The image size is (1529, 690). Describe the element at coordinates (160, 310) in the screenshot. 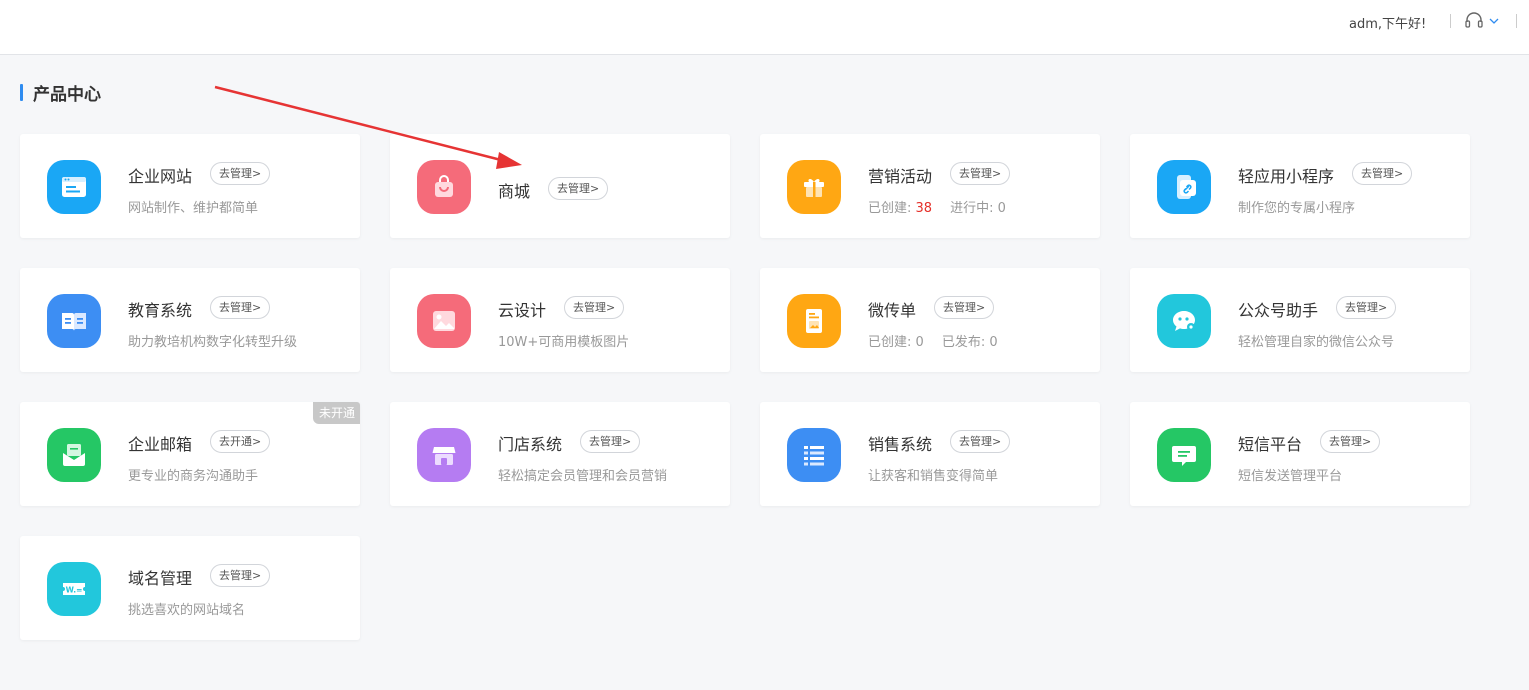

I see `card-title: 教育系统` at that location.